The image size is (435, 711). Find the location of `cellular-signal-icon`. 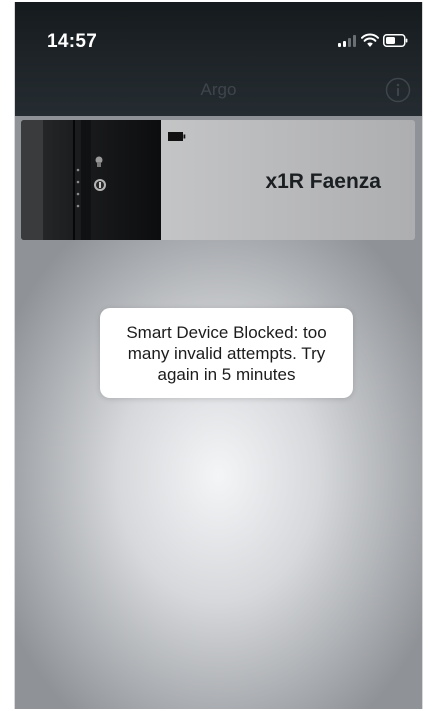

cellular-signal-icon is located at coordinates (347, 41).